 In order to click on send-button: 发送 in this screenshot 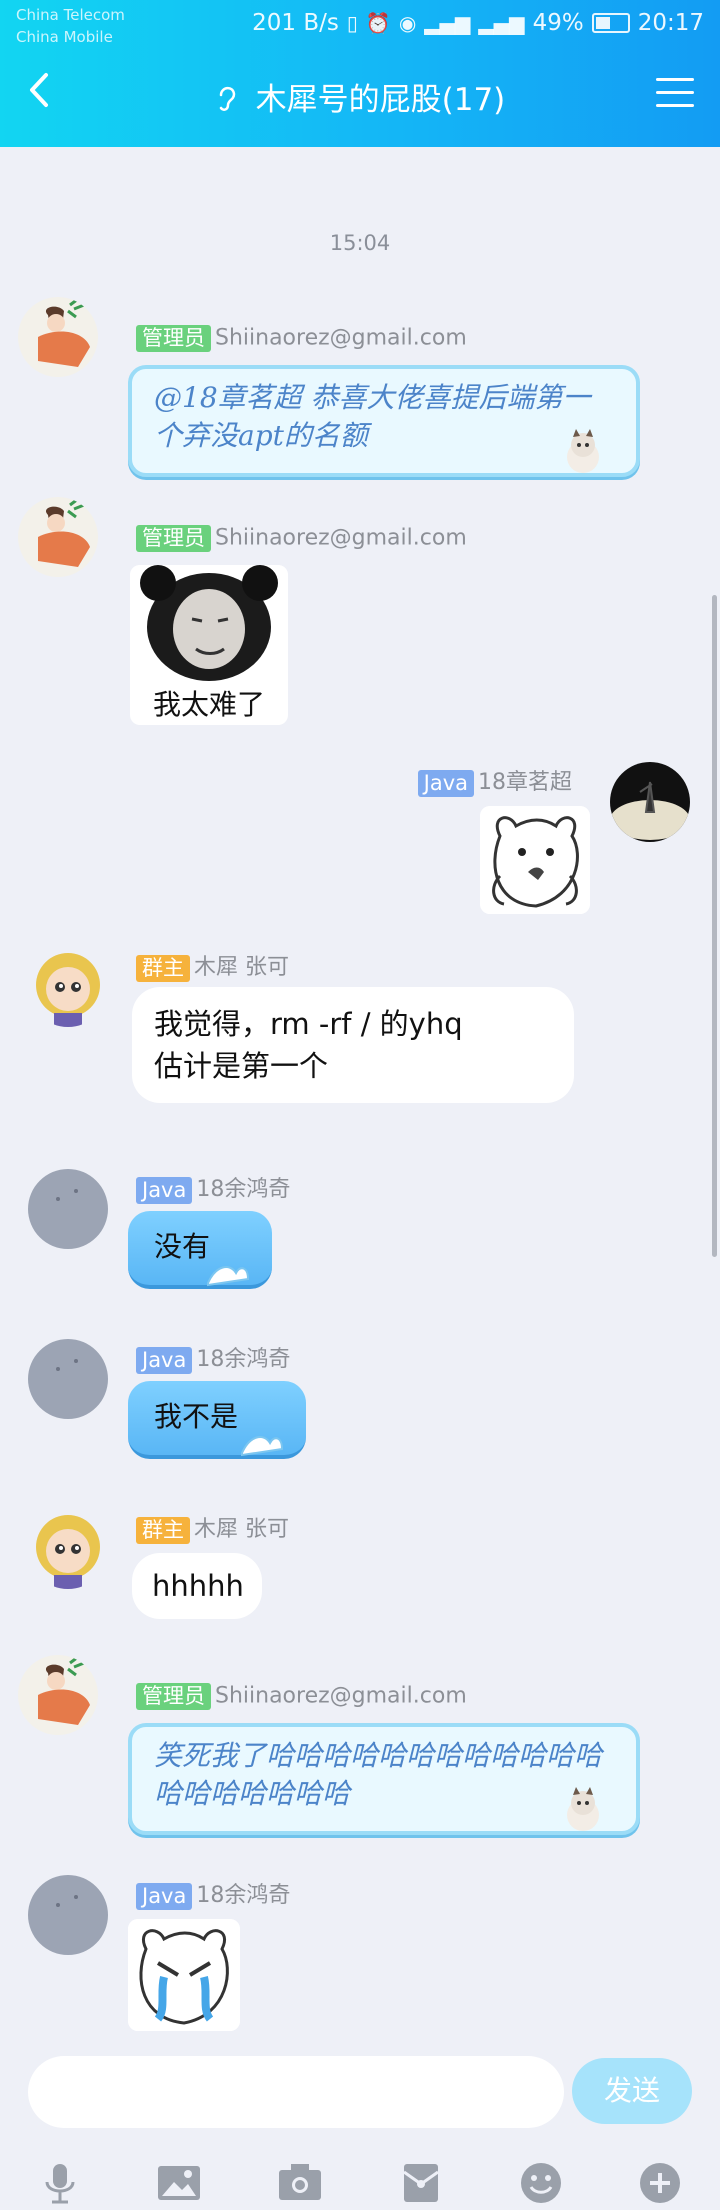, I will do `click(632, 2091)`.